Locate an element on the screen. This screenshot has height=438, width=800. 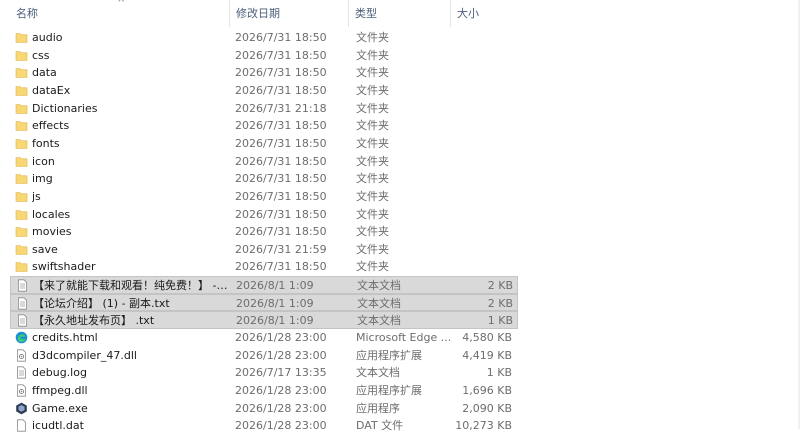
file-name: audio is located at coordinates (47, 37).